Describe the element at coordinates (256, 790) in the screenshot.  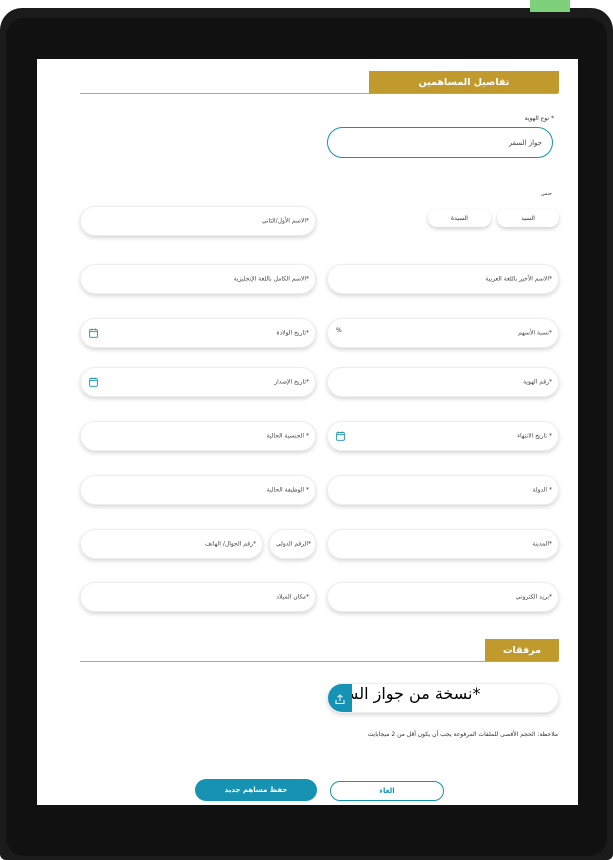
I see `save-new-shareholder-button: حفظ مساهم جديد` at that location.